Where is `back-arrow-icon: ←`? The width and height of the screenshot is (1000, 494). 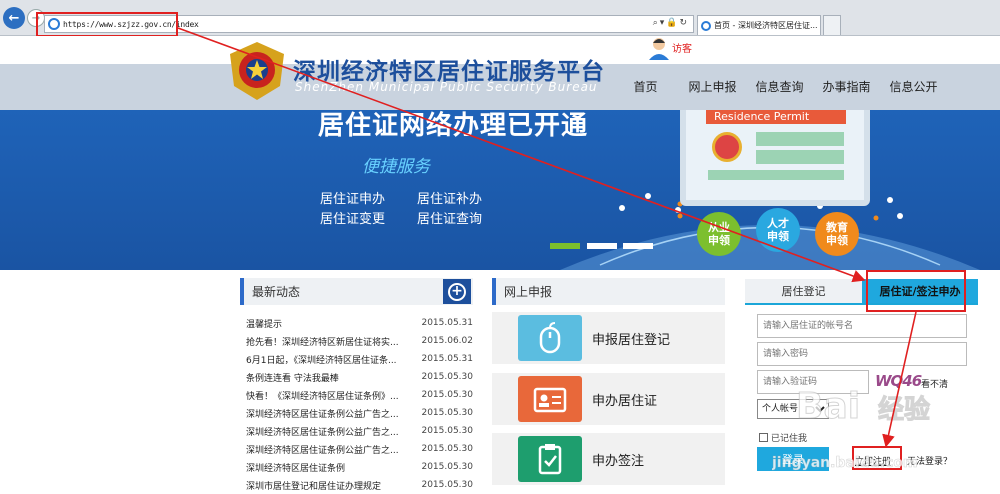
back-arrow-icon: ← is located at coordinates (14, 18).